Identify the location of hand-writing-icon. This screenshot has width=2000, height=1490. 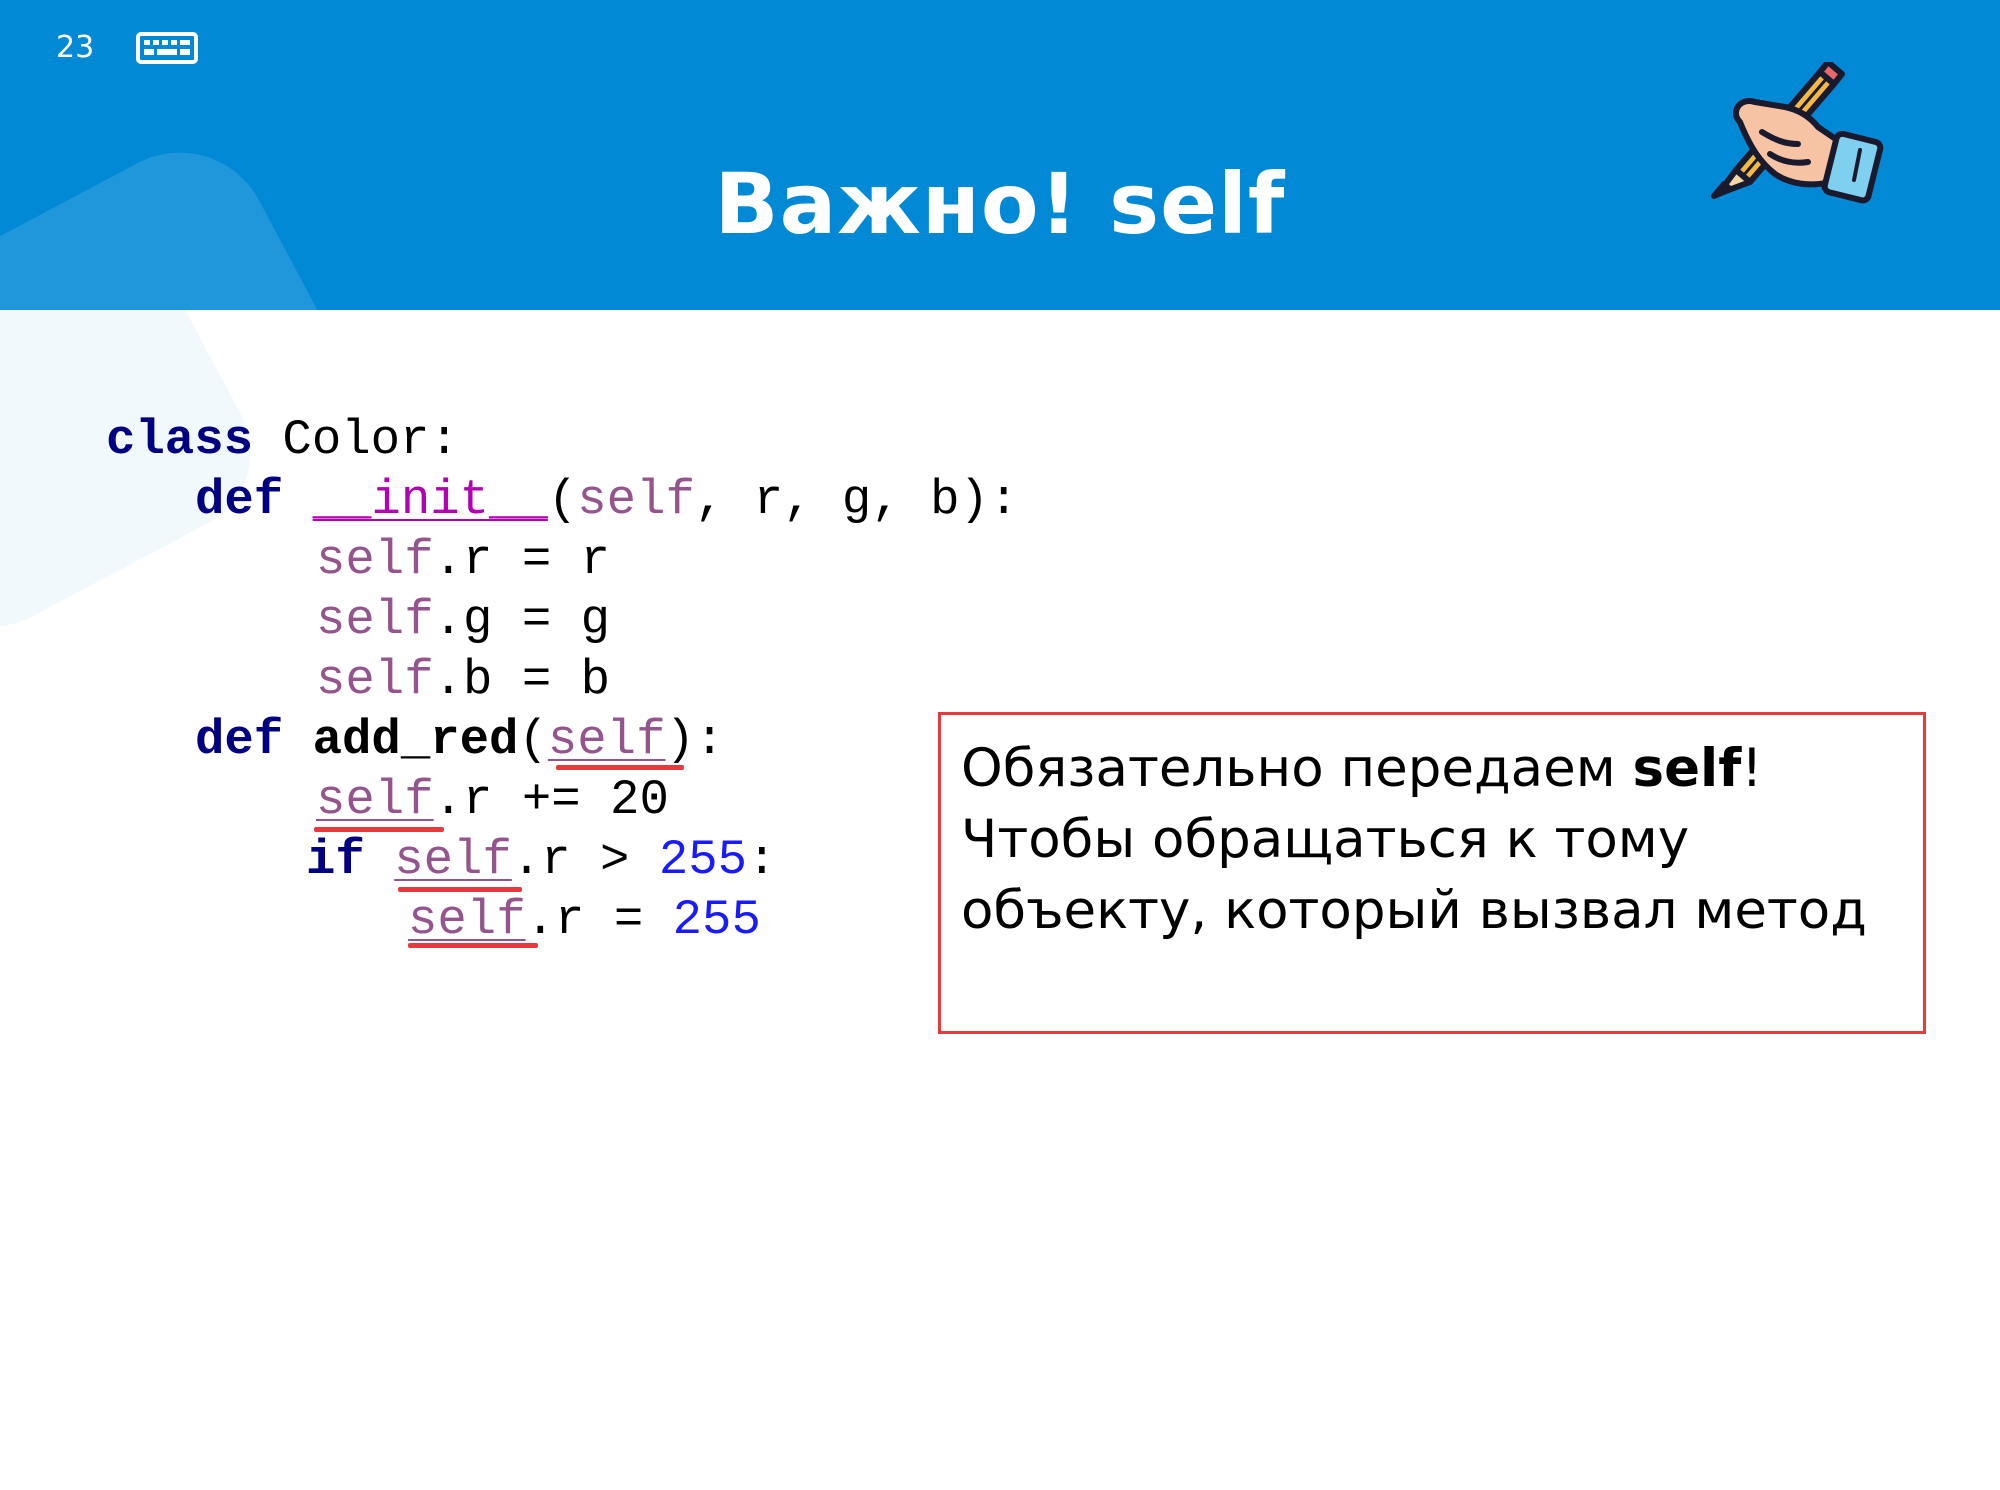
(1797, 133).